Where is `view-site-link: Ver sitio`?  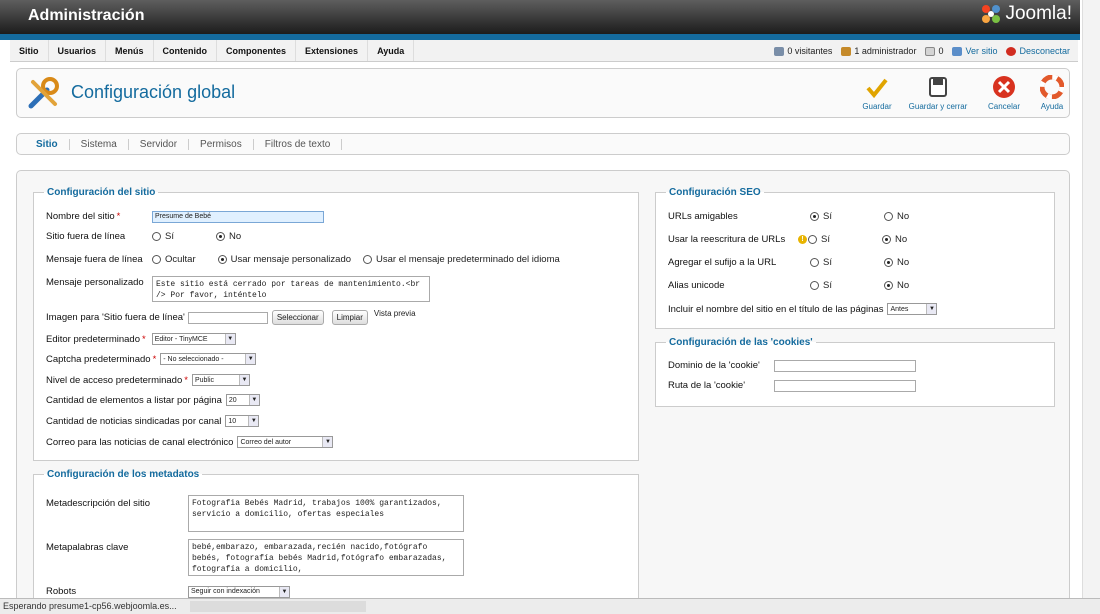 view-site-link: Ver sitio is located at coordinates (974, 51).